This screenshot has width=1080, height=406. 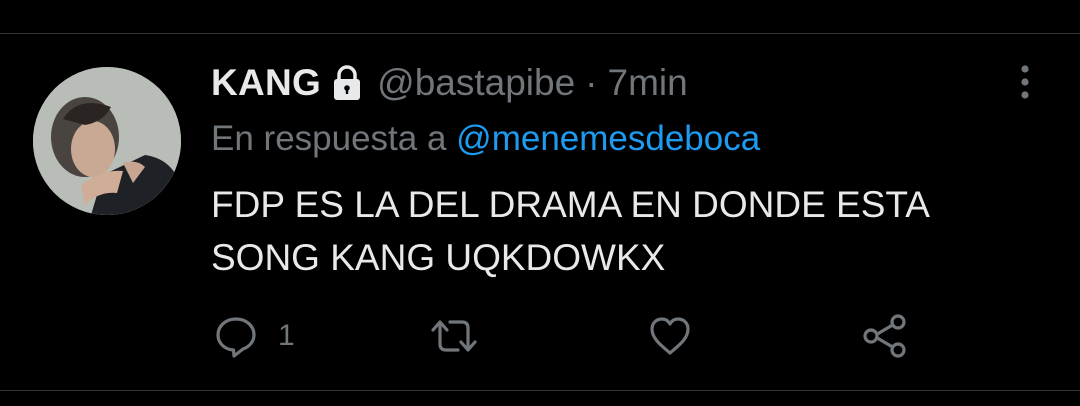 I want to click on reply-button: 1, so click(x=254, y=336).